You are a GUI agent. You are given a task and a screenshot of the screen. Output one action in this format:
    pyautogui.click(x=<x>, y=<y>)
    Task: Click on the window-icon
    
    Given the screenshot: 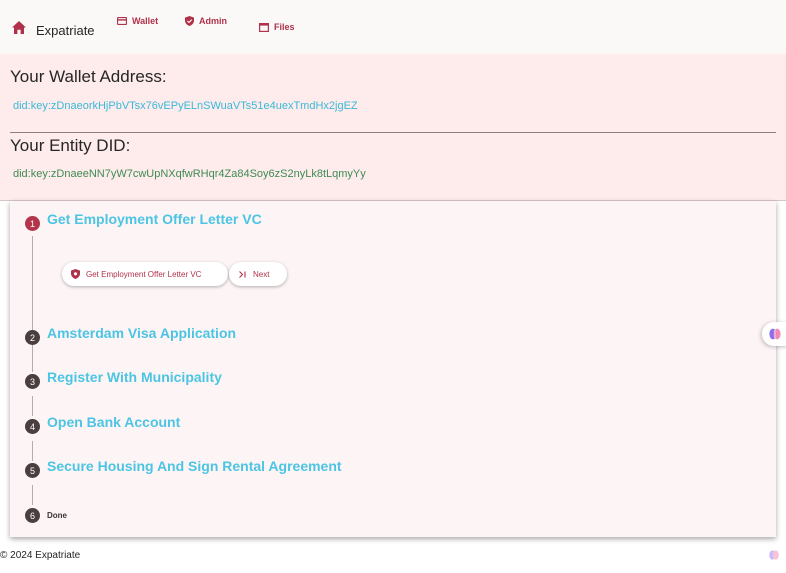 What is the action you would take?
    pyautogui.click(x=264, y=27)
    